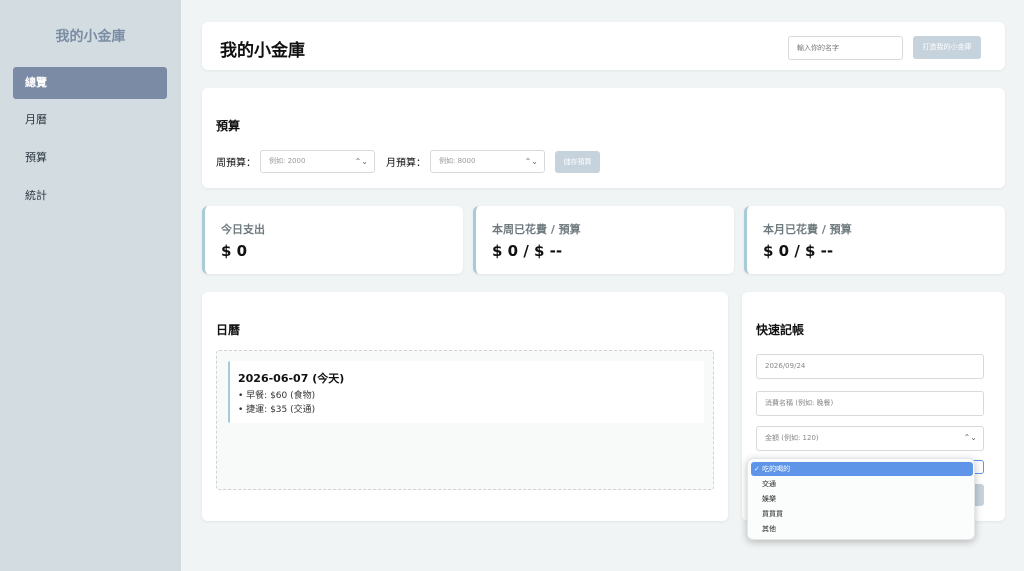 This screenshot has height=571, width=1024. What do you see at coordinates (845, 48) in the screenshot?
I see `name-input: 輸入你的名字` at bounding box center [845, 48].